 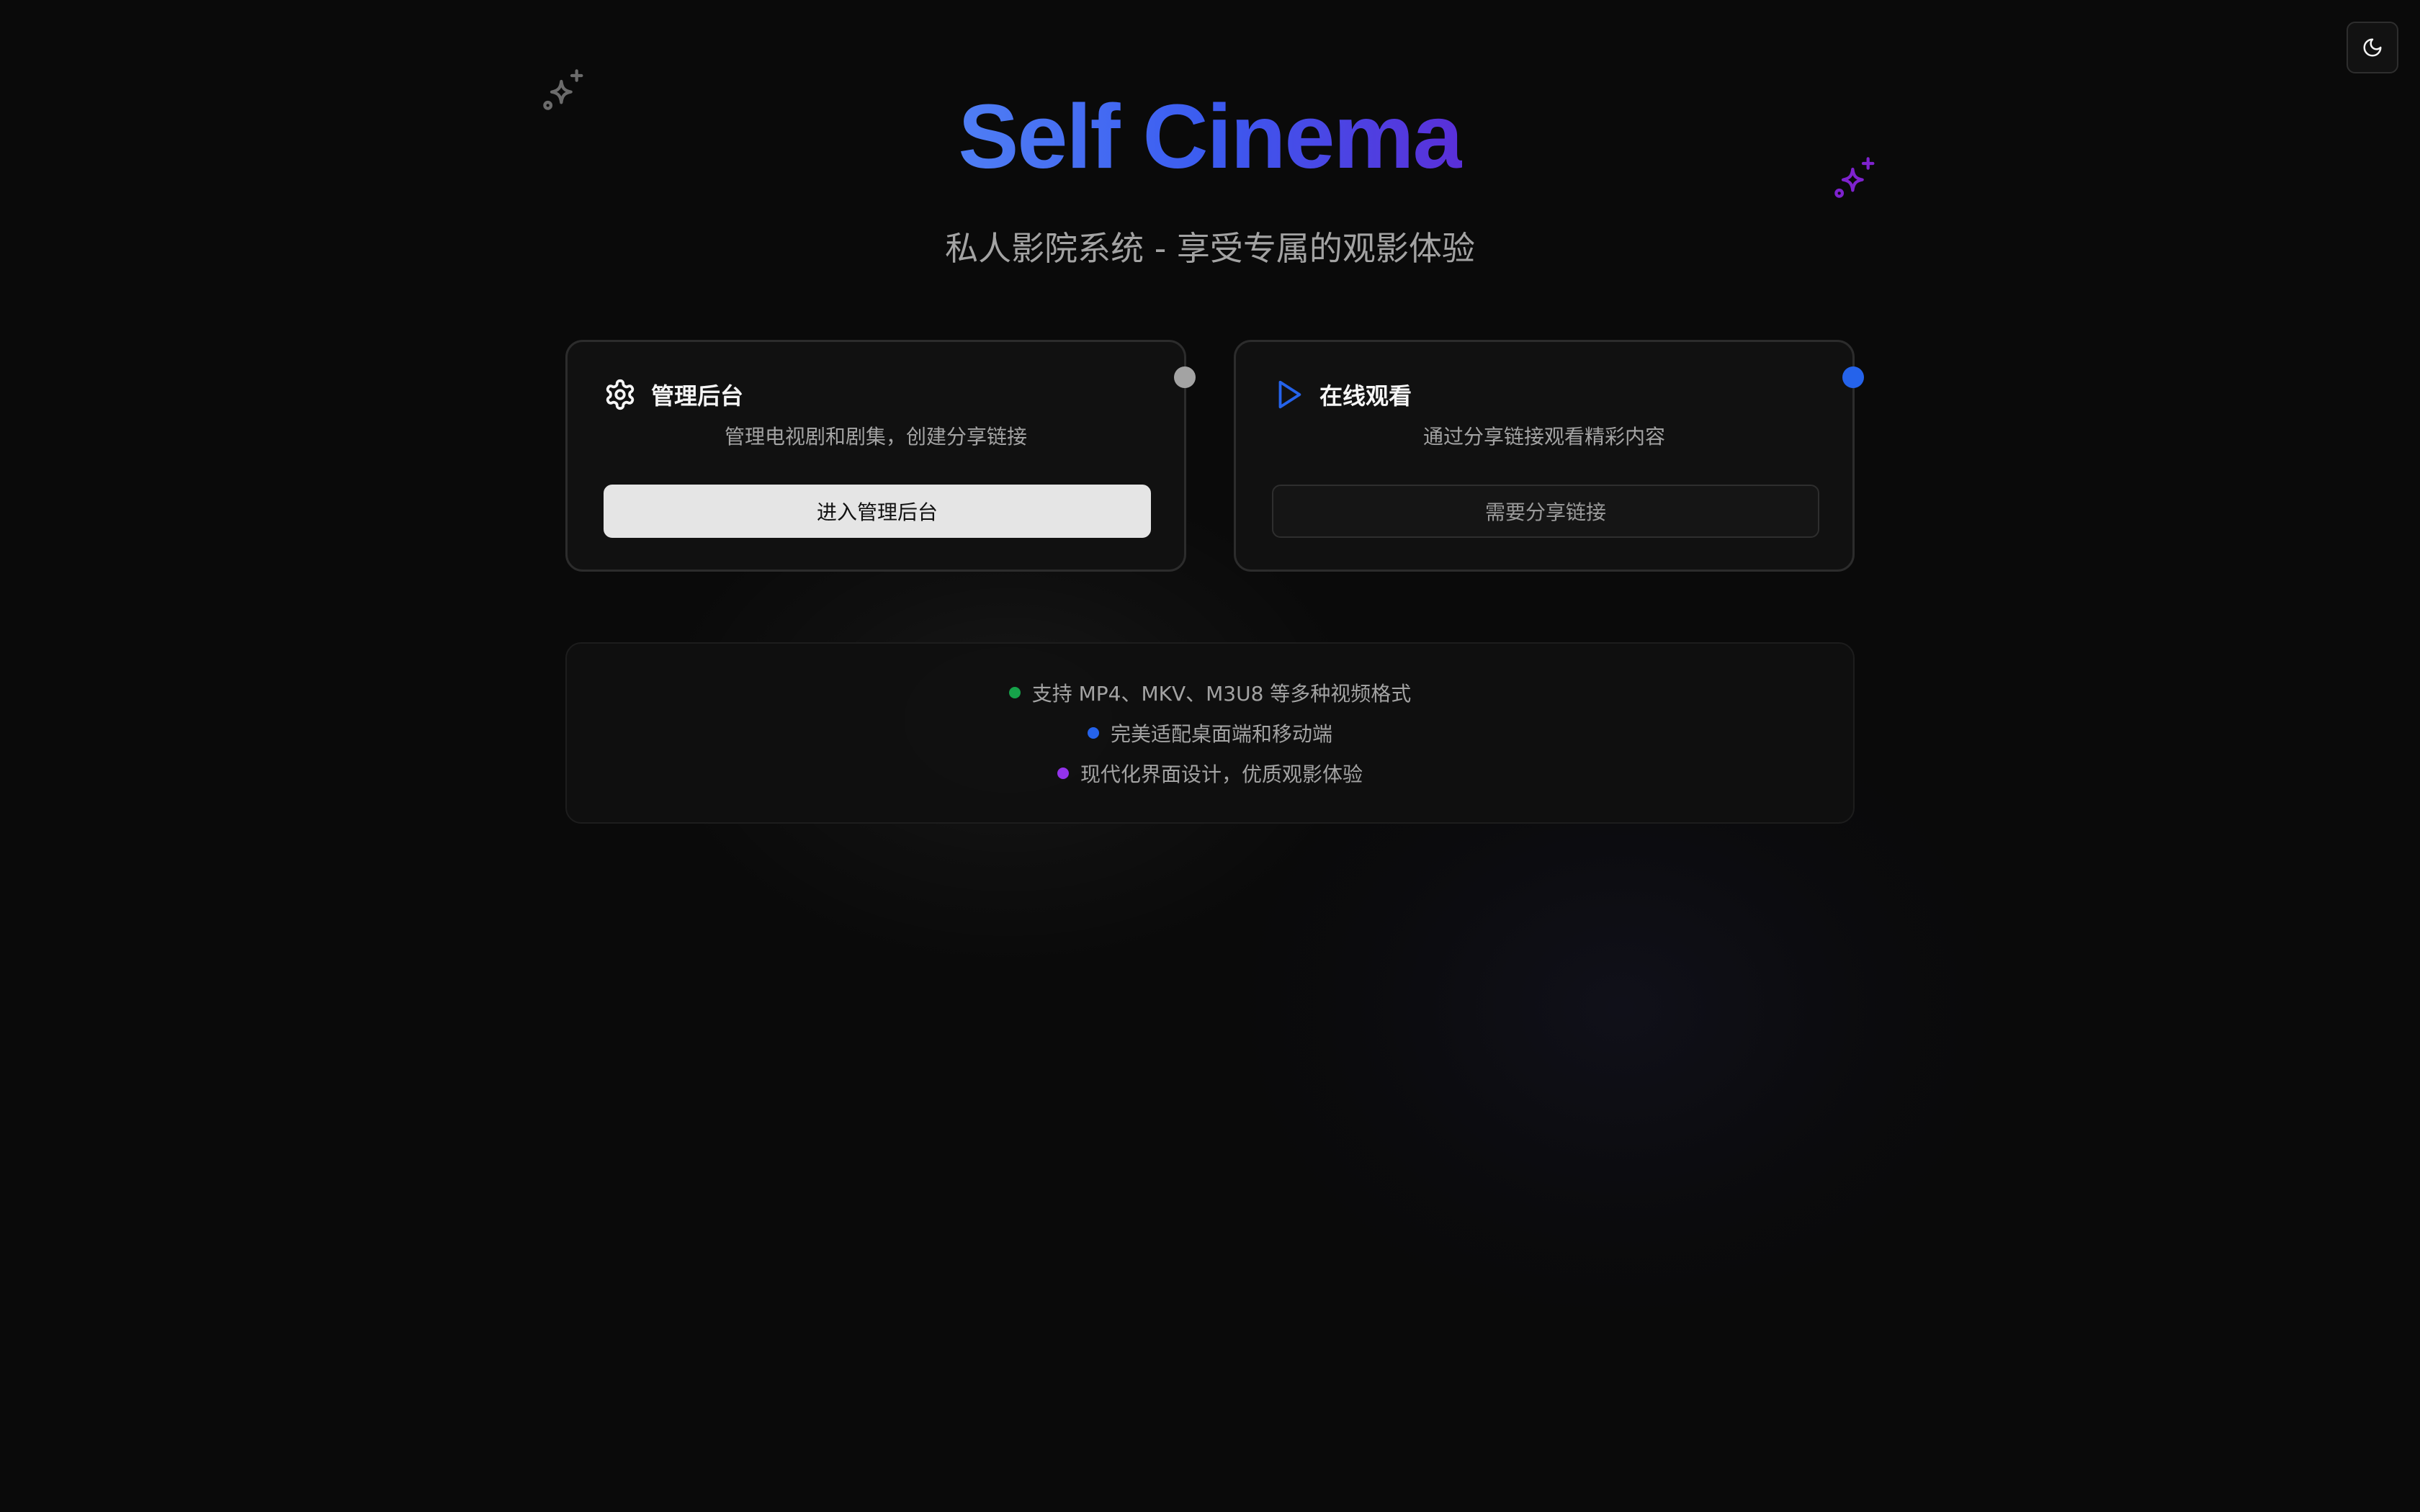 What do you see at coordinates (1543, 437) in the screenshot?
I see `watch-card-description: 通过分享链接观看精彩内容` at bounding box center [1543, 437].